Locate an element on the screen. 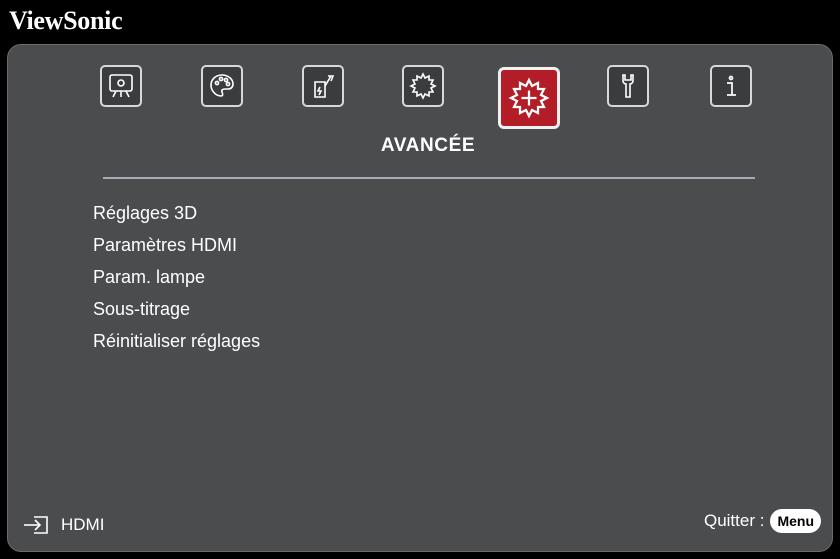 This screenshot has width=840, height=559. menu-item-closed-caption: Sous-titrage is located at coordinates (176, 309).